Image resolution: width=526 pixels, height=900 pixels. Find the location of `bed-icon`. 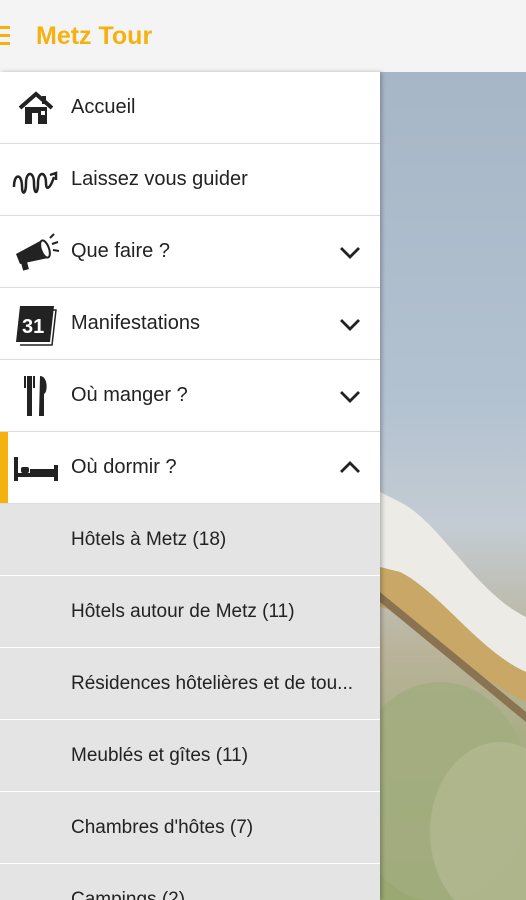

bed-icon is located at coordinates (36, 468).